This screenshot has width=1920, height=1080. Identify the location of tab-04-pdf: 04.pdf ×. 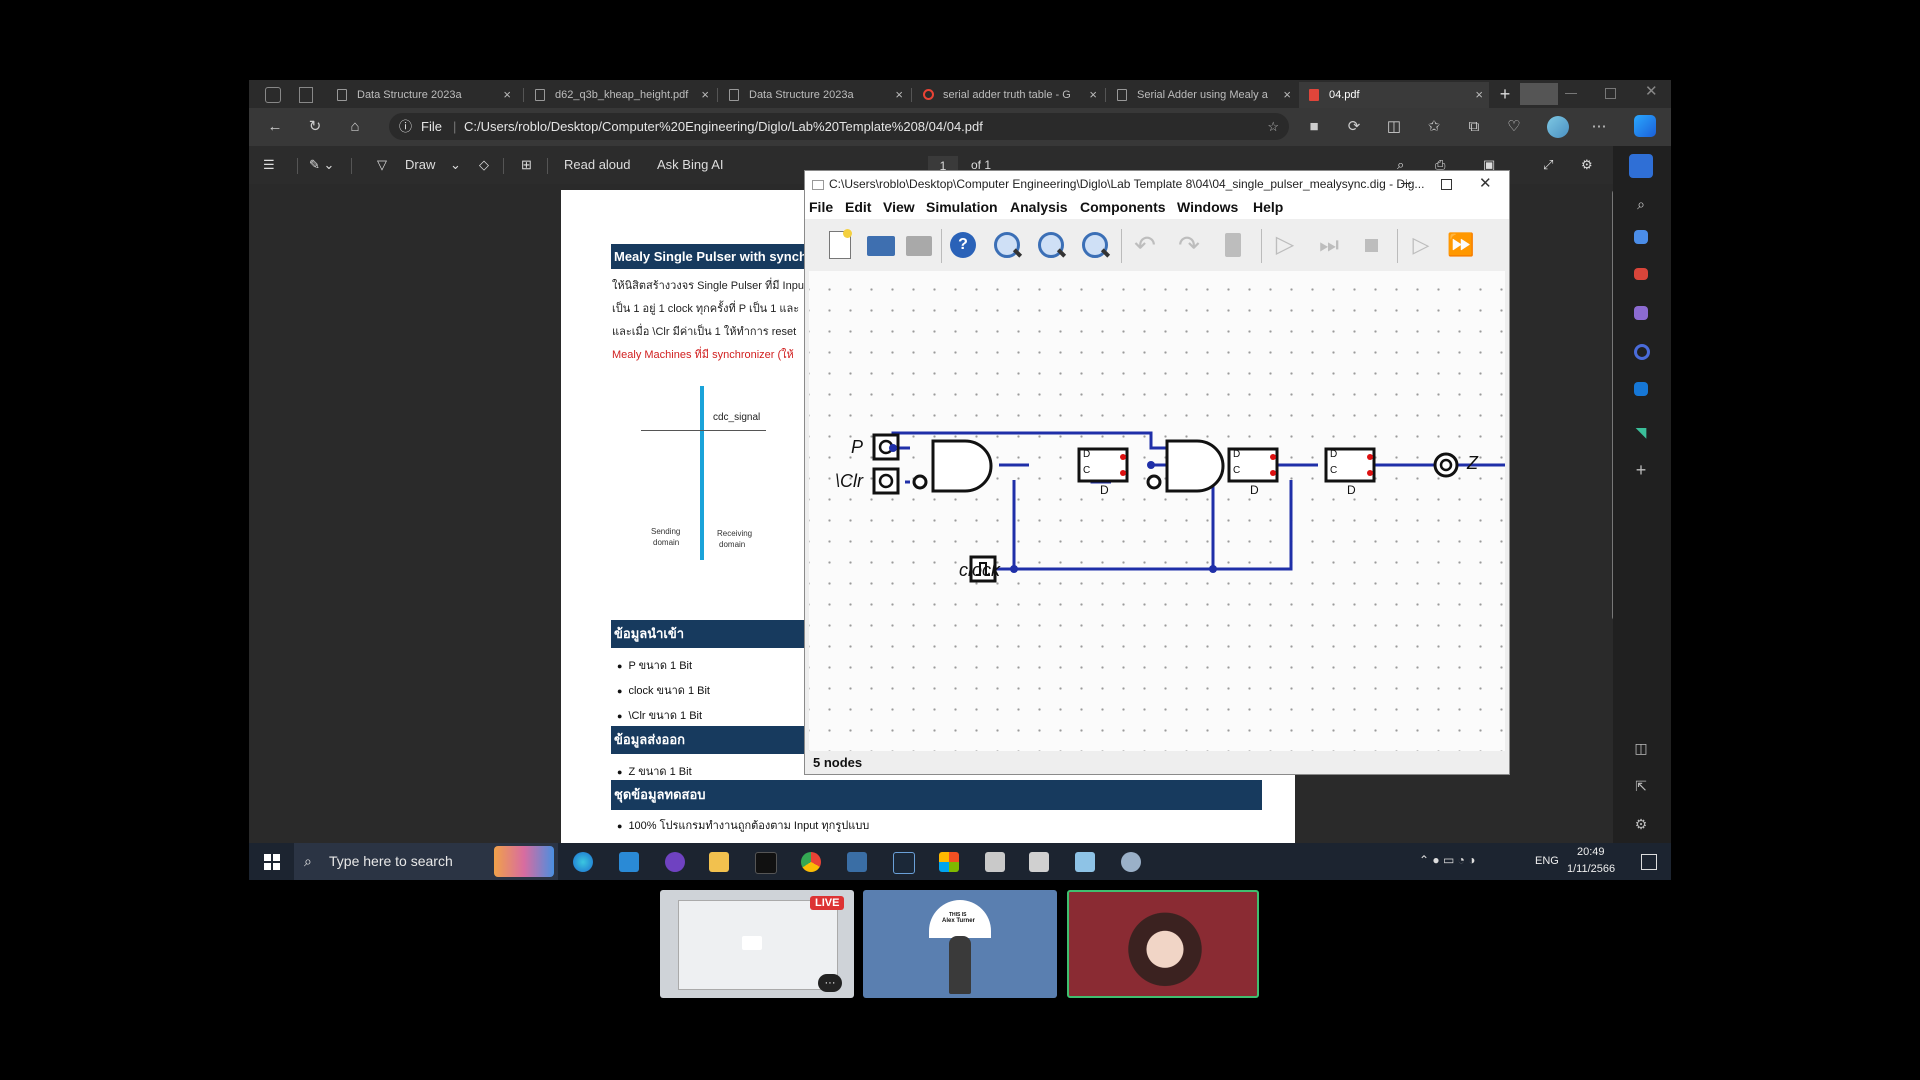
(1394, 95).